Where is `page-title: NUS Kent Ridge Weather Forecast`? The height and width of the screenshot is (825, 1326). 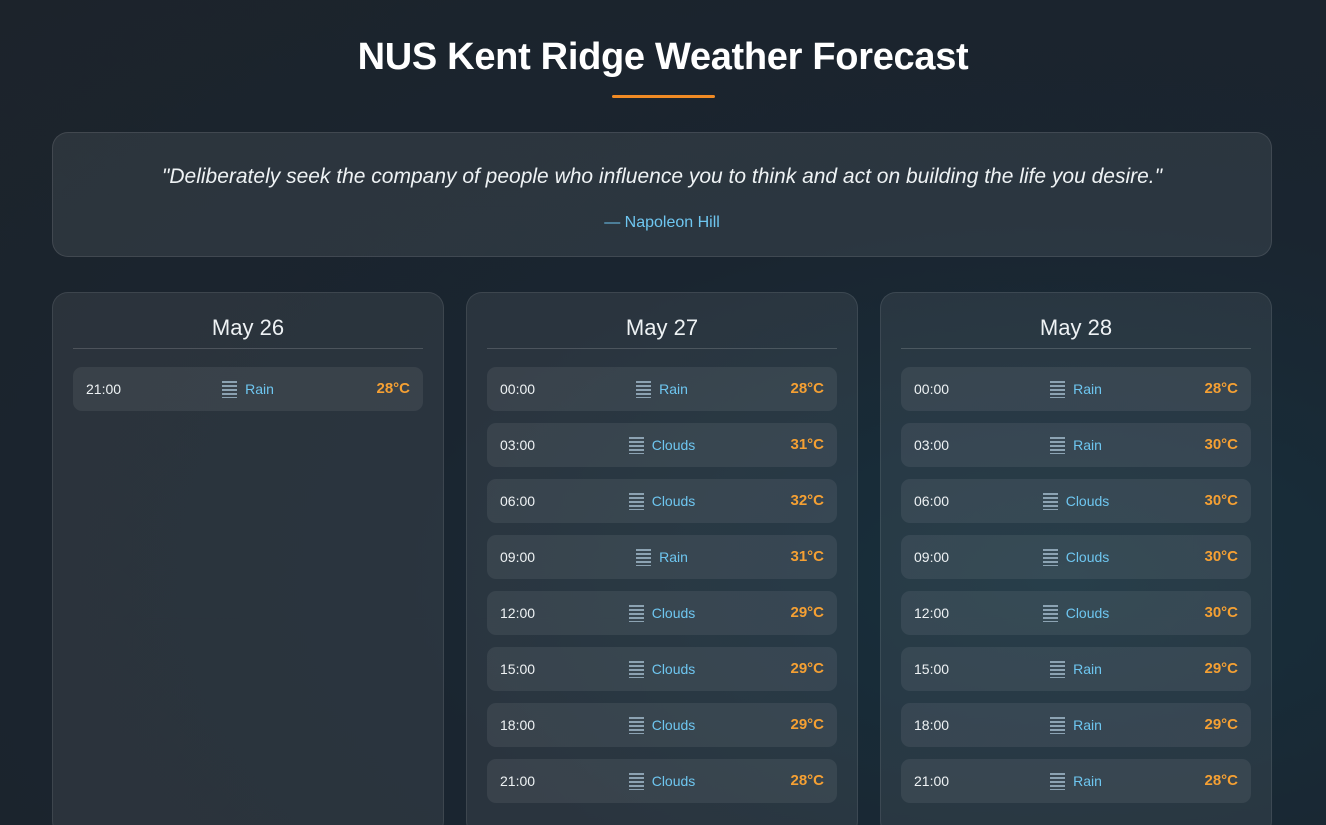 page-title: NUS Kent Ridge Weather Forecast is located at coordinates (663, 57).